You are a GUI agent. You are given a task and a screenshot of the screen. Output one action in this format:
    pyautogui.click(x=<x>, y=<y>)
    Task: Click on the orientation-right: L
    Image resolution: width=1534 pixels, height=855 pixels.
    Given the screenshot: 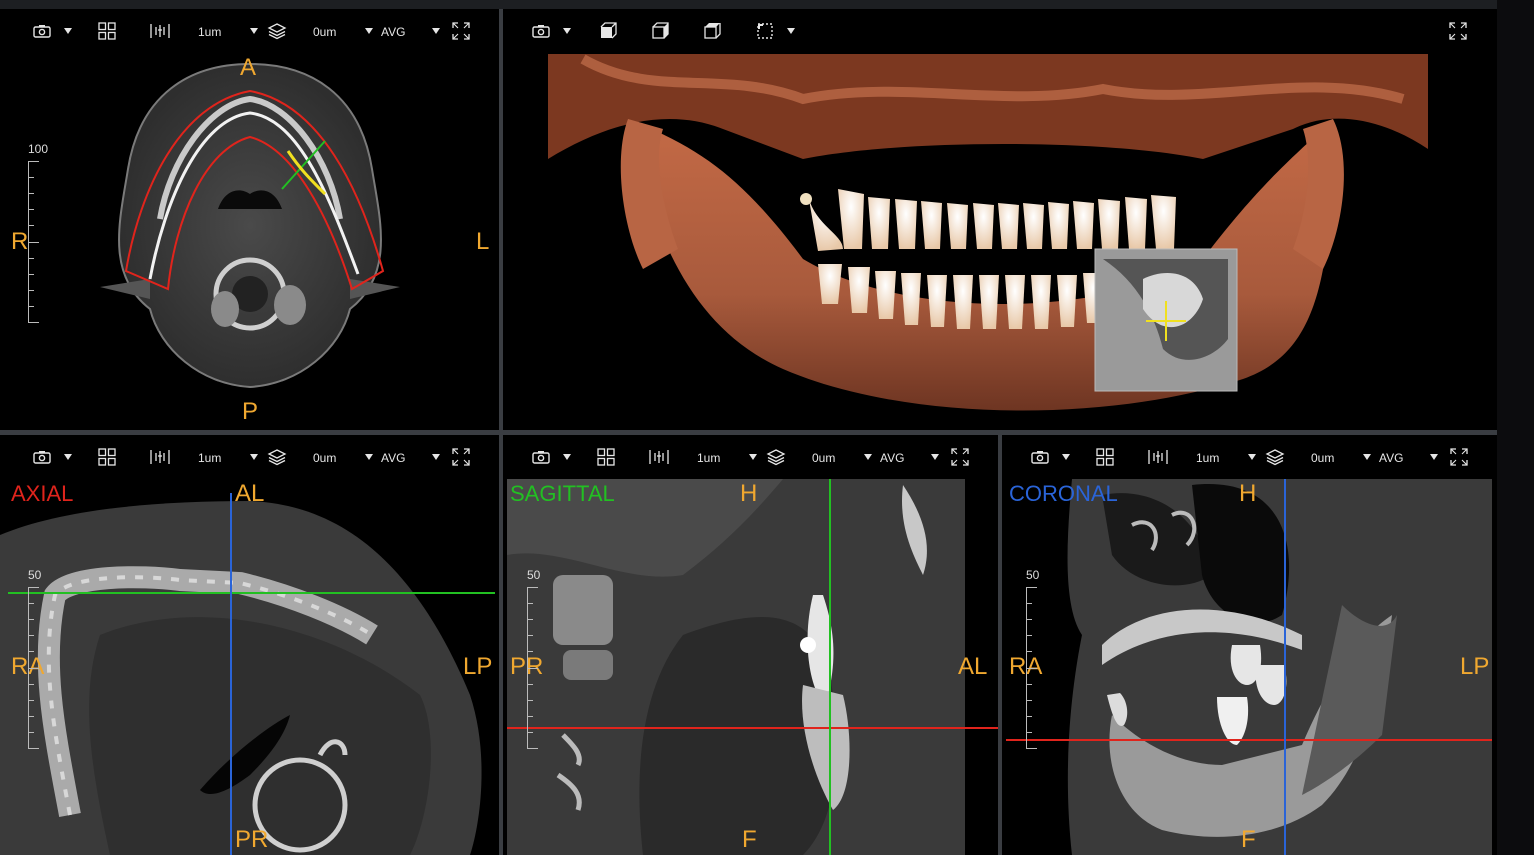 What is the action you would take?
    pyautogui.click(x=483, y=241)
    